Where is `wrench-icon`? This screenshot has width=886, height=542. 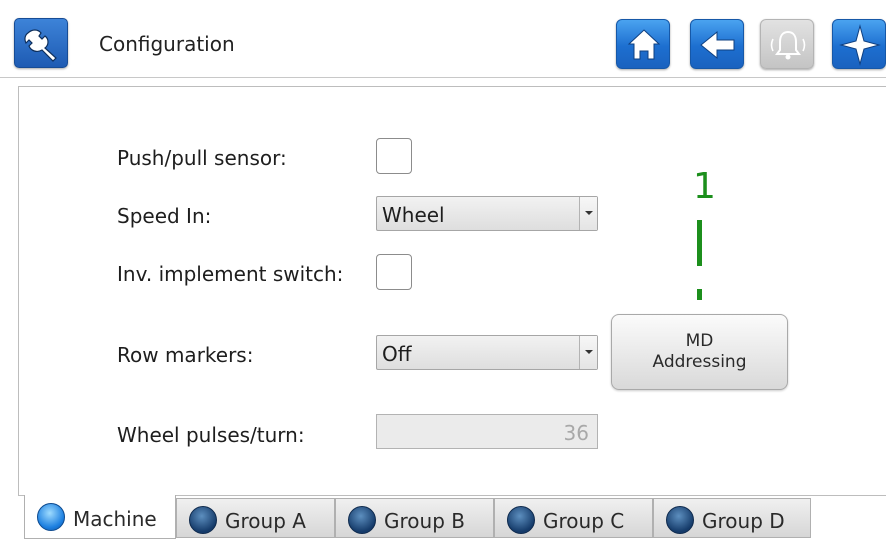
wrench-icon is located at coordinates (41, 43).